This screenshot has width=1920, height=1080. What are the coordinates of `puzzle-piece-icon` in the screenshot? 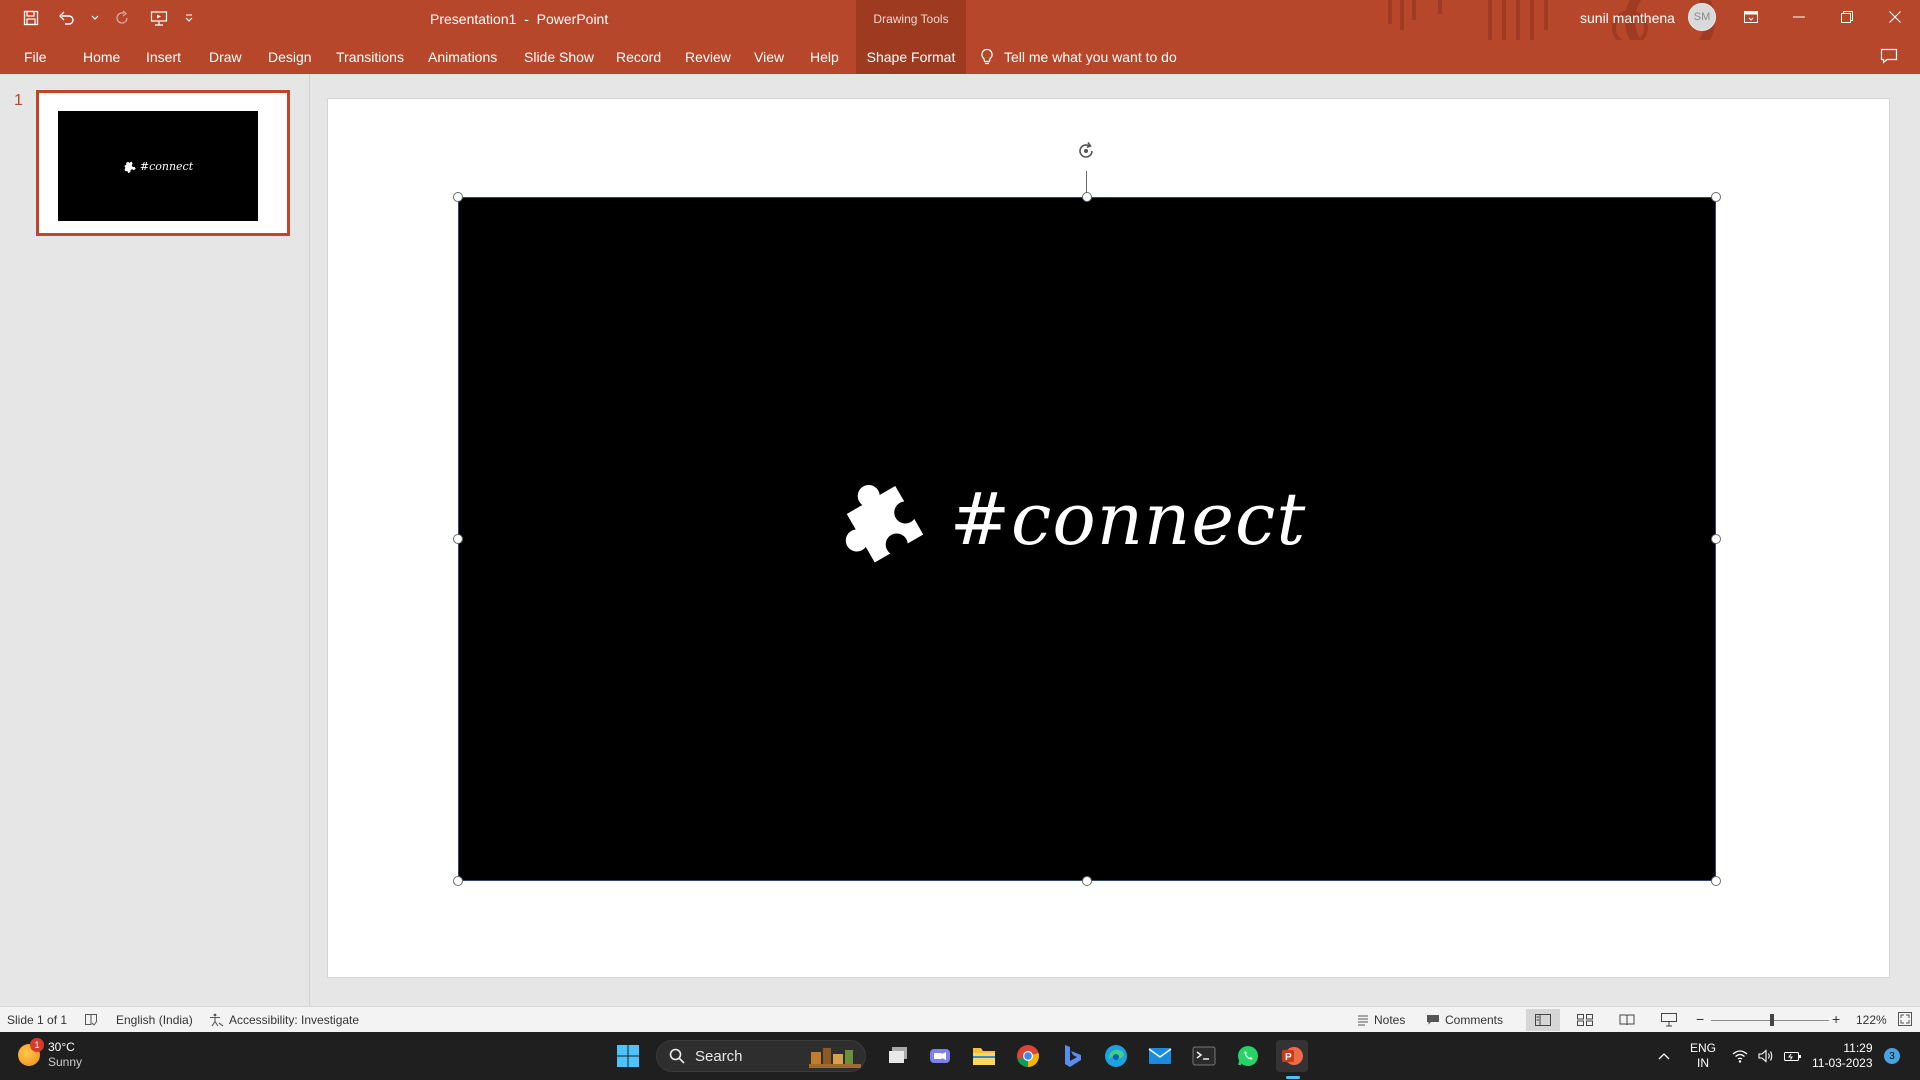 It's located at (884, 523).